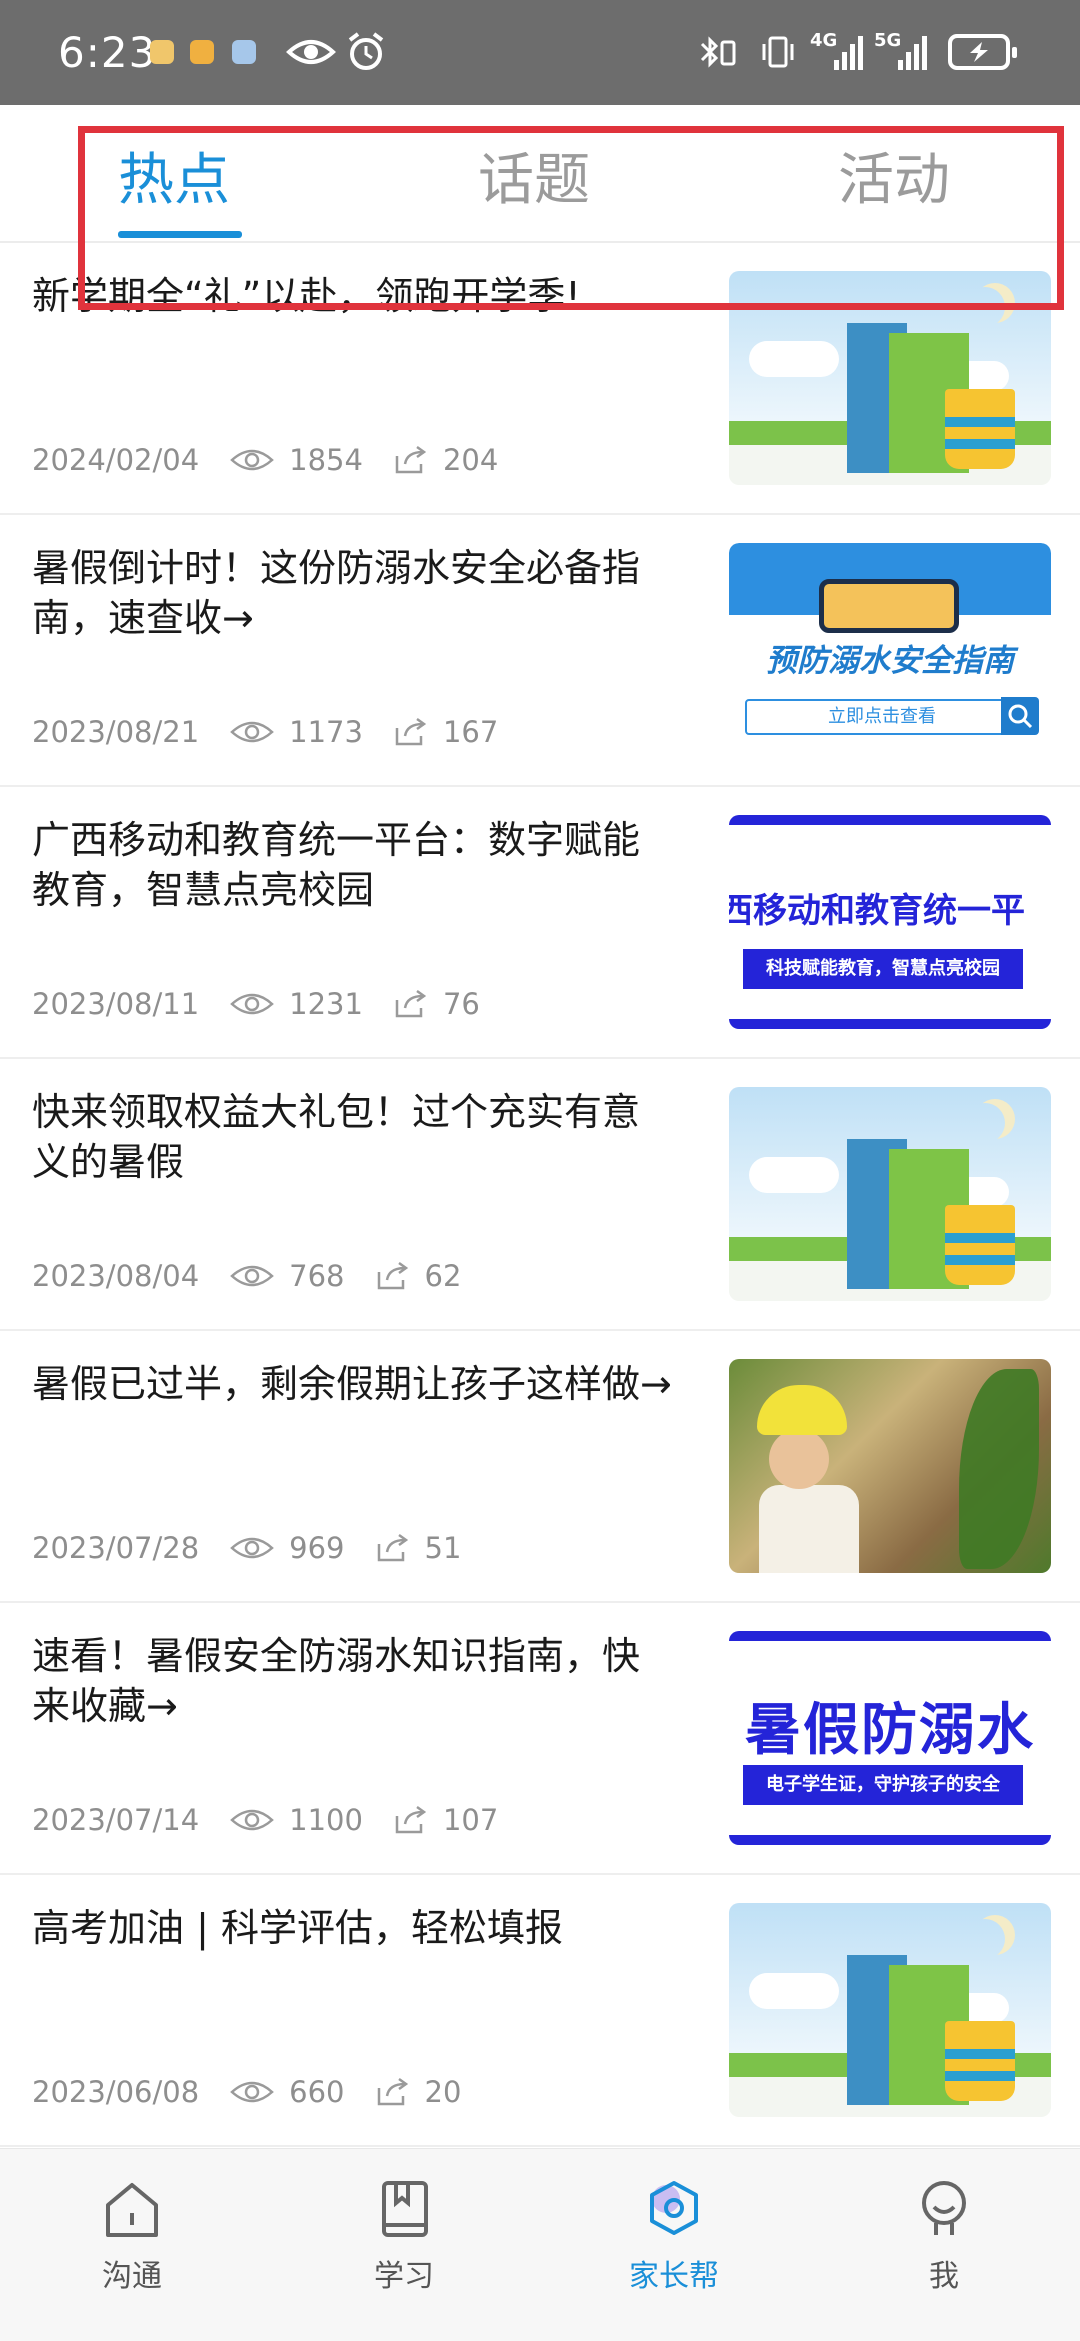 This screenshot has height=2341, width=1080. I want to click on list-item: 快来领取权益大礼包！过个充实有意义的暑假 2023/08/04 768 62, so click(540, 1195).